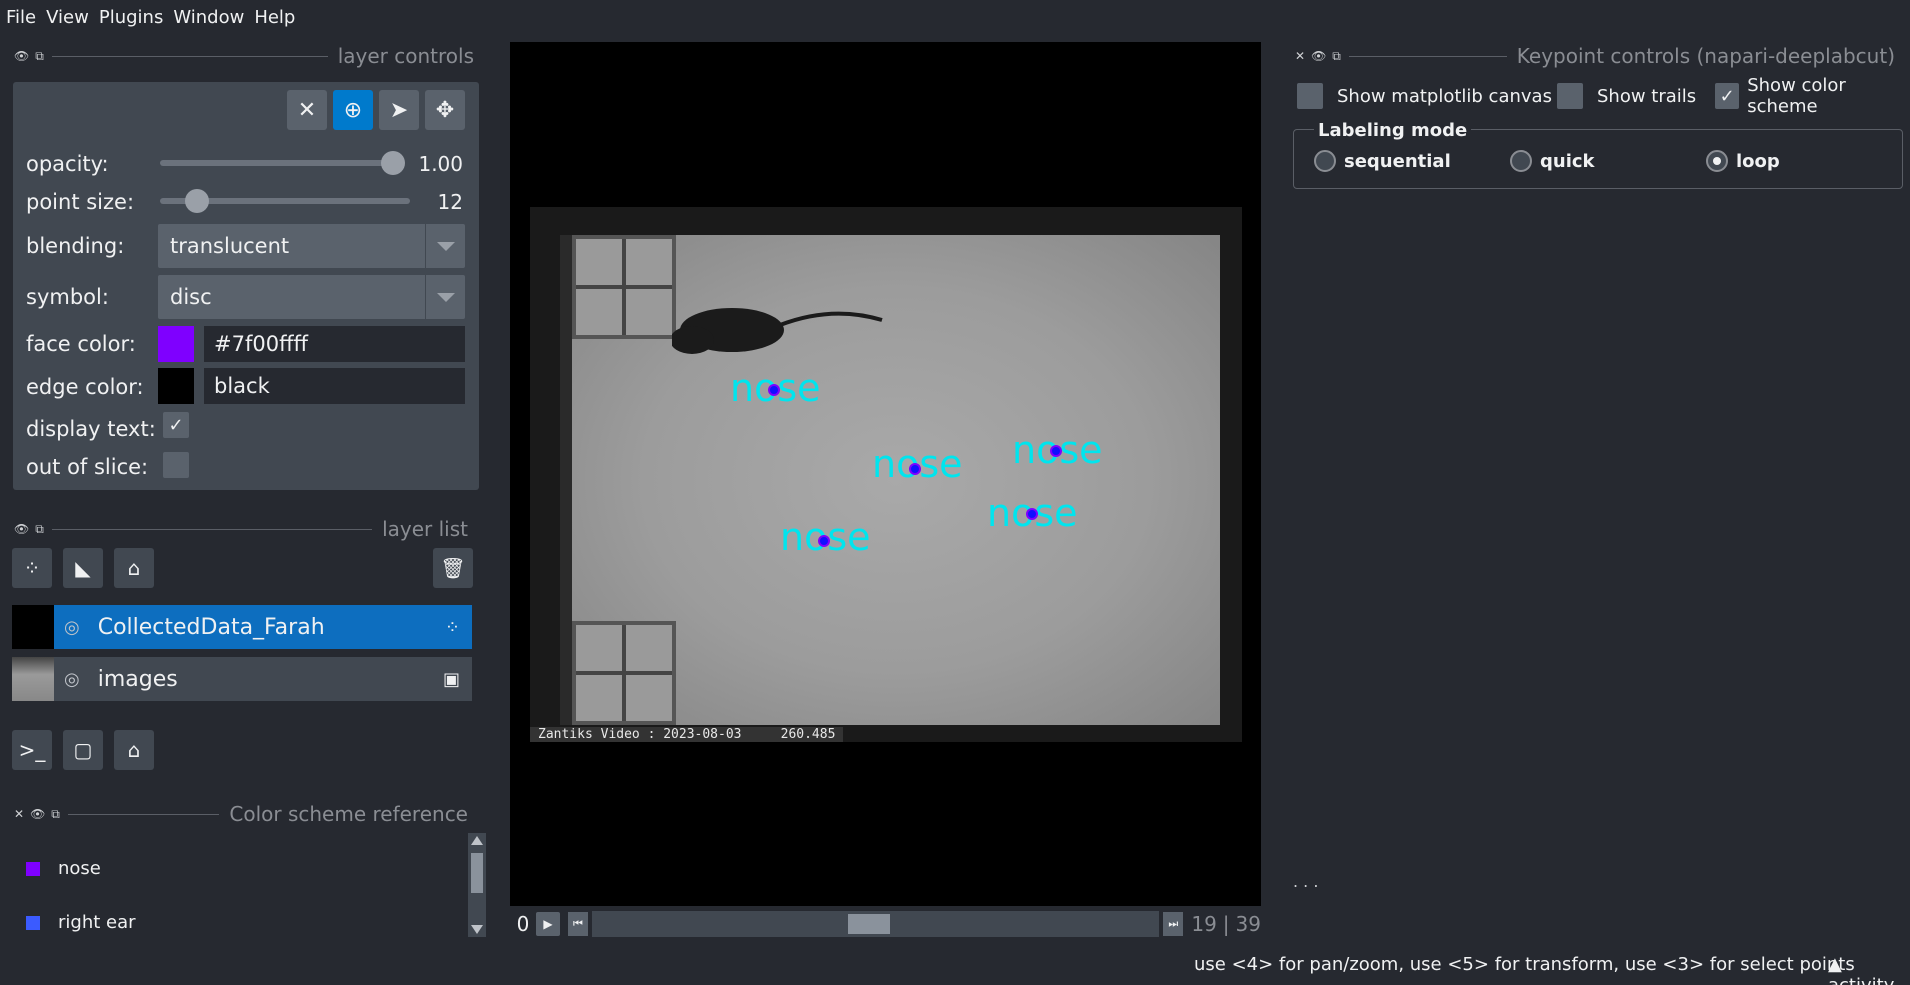 The image size is (1910, 985). I want to click on frame-slider, so click(876, 924).